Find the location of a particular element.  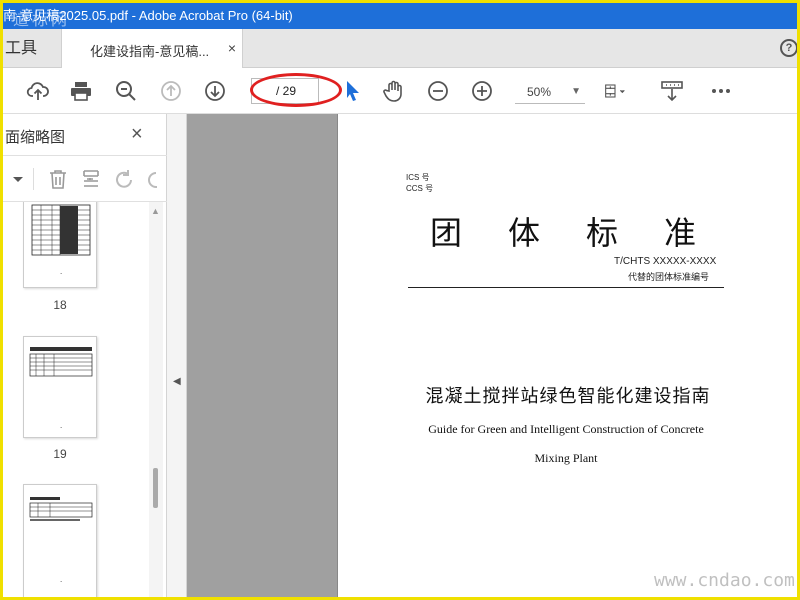

help-icon: ? is located at coordinates (788, 48).